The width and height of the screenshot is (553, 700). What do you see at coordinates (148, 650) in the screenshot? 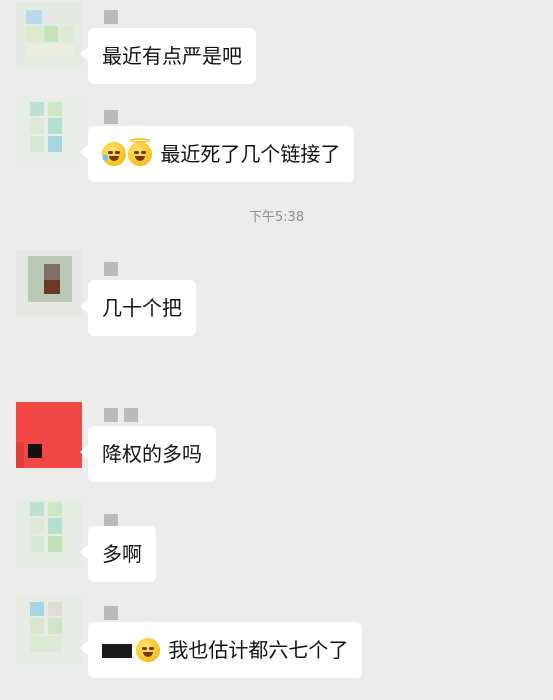
I see `facepalm-emoji` at bounding box center [148, 650].